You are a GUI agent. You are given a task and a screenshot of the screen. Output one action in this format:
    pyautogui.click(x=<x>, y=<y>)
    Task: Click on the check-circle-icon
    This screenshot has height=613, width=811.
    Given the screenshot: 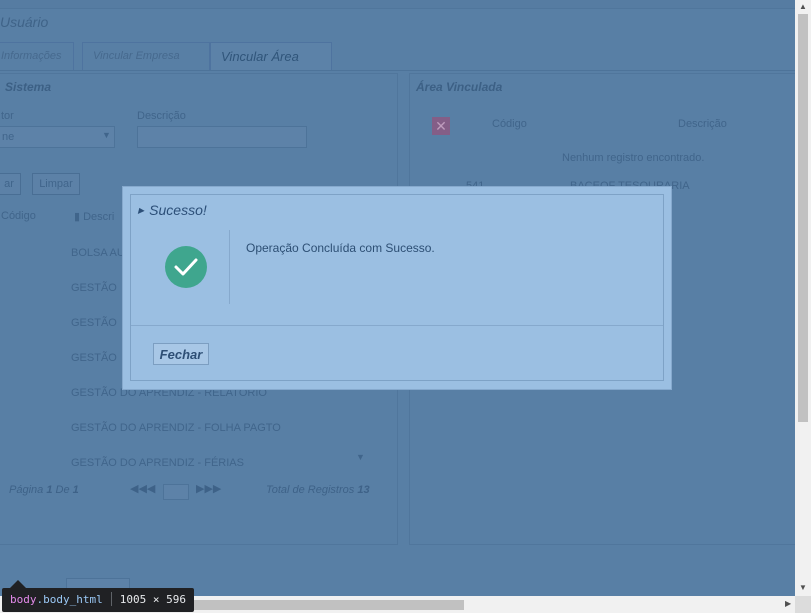 What is the action you would take?
    pyautogui.click(x=186, y=267)
    